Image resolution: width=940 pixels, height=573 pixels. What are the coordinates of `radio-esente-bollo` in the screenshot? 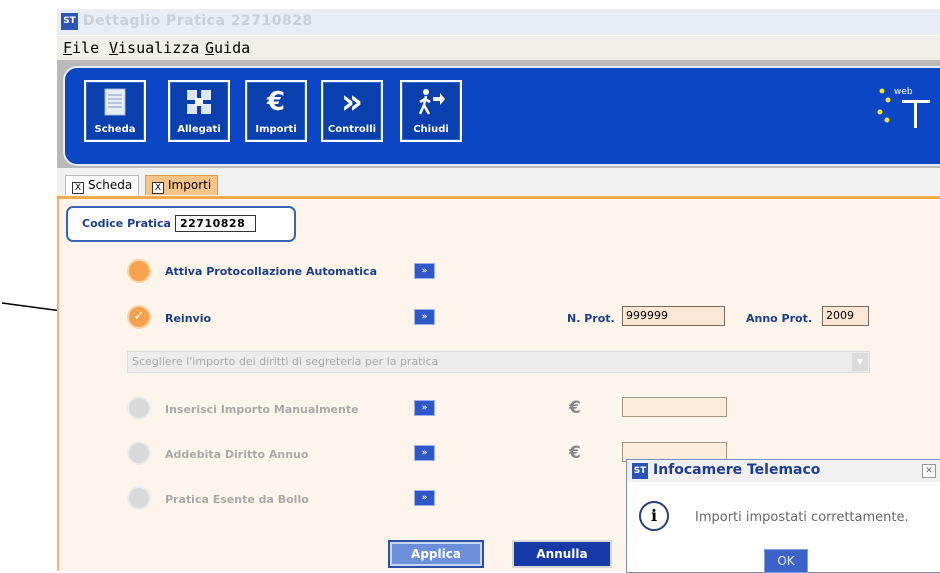 It's located at (139, 498).